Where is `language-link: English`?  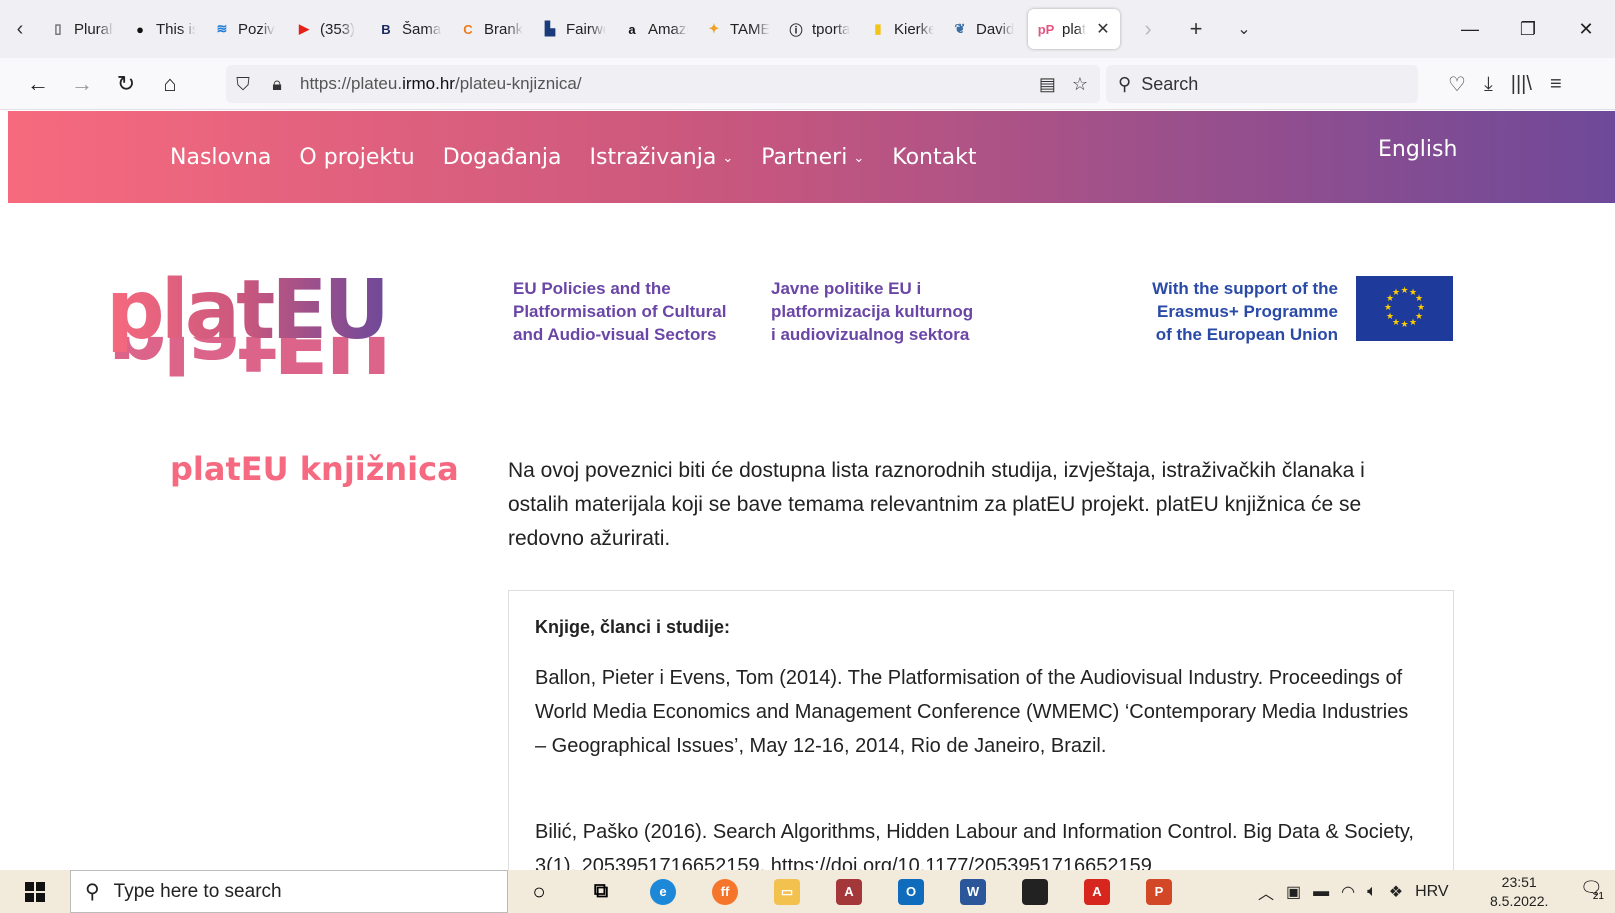
language-link: English is located at coordinates (1417, 149).